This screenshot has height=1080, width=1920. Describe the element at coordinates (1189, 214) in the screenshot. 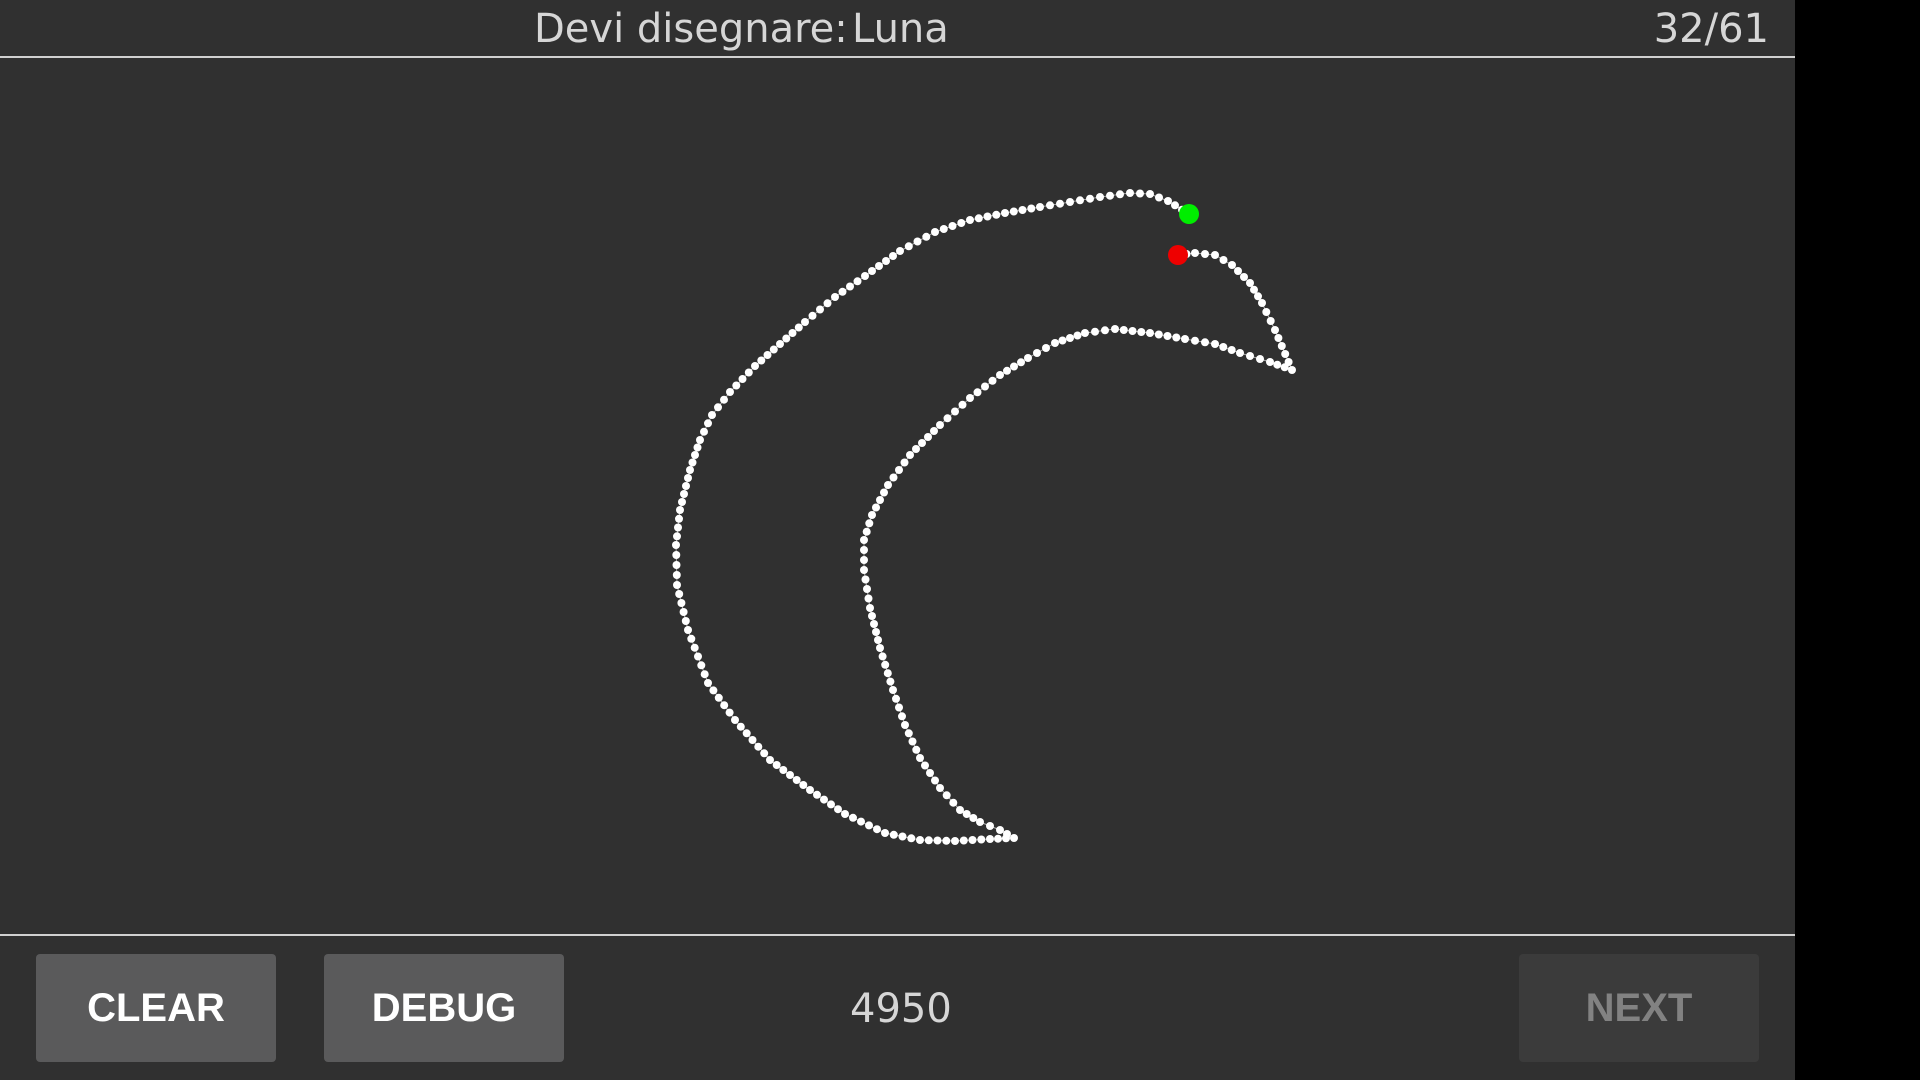

I see `stroke-start-marker` at that location.